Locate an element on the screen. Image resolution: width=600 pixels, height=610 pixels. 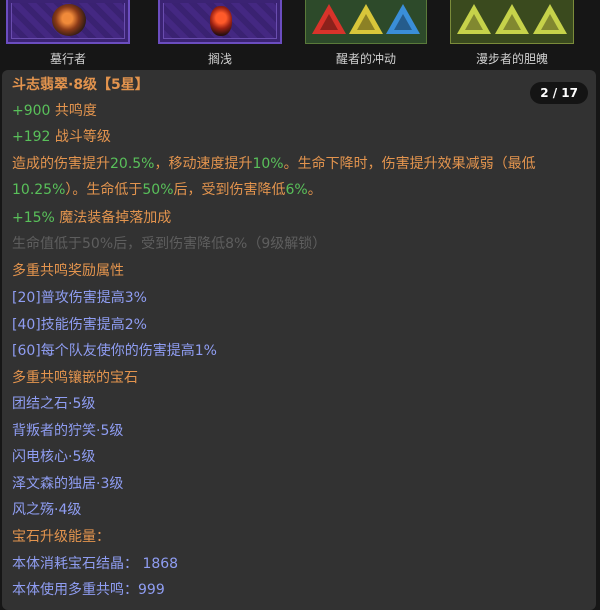
page-counter-badge: 2 / 17 is located at coordinates (559, 93).